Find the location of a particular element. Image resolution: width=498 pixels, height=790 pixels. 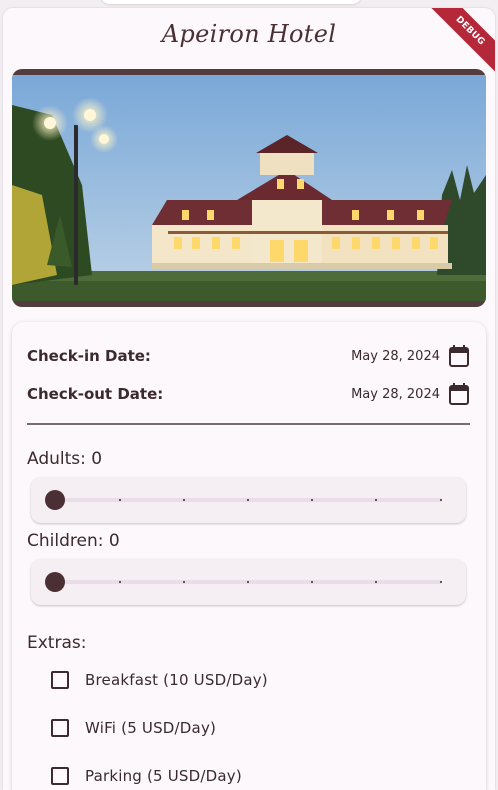

checkin-calendar-icon is located at coordinates (459, 356).